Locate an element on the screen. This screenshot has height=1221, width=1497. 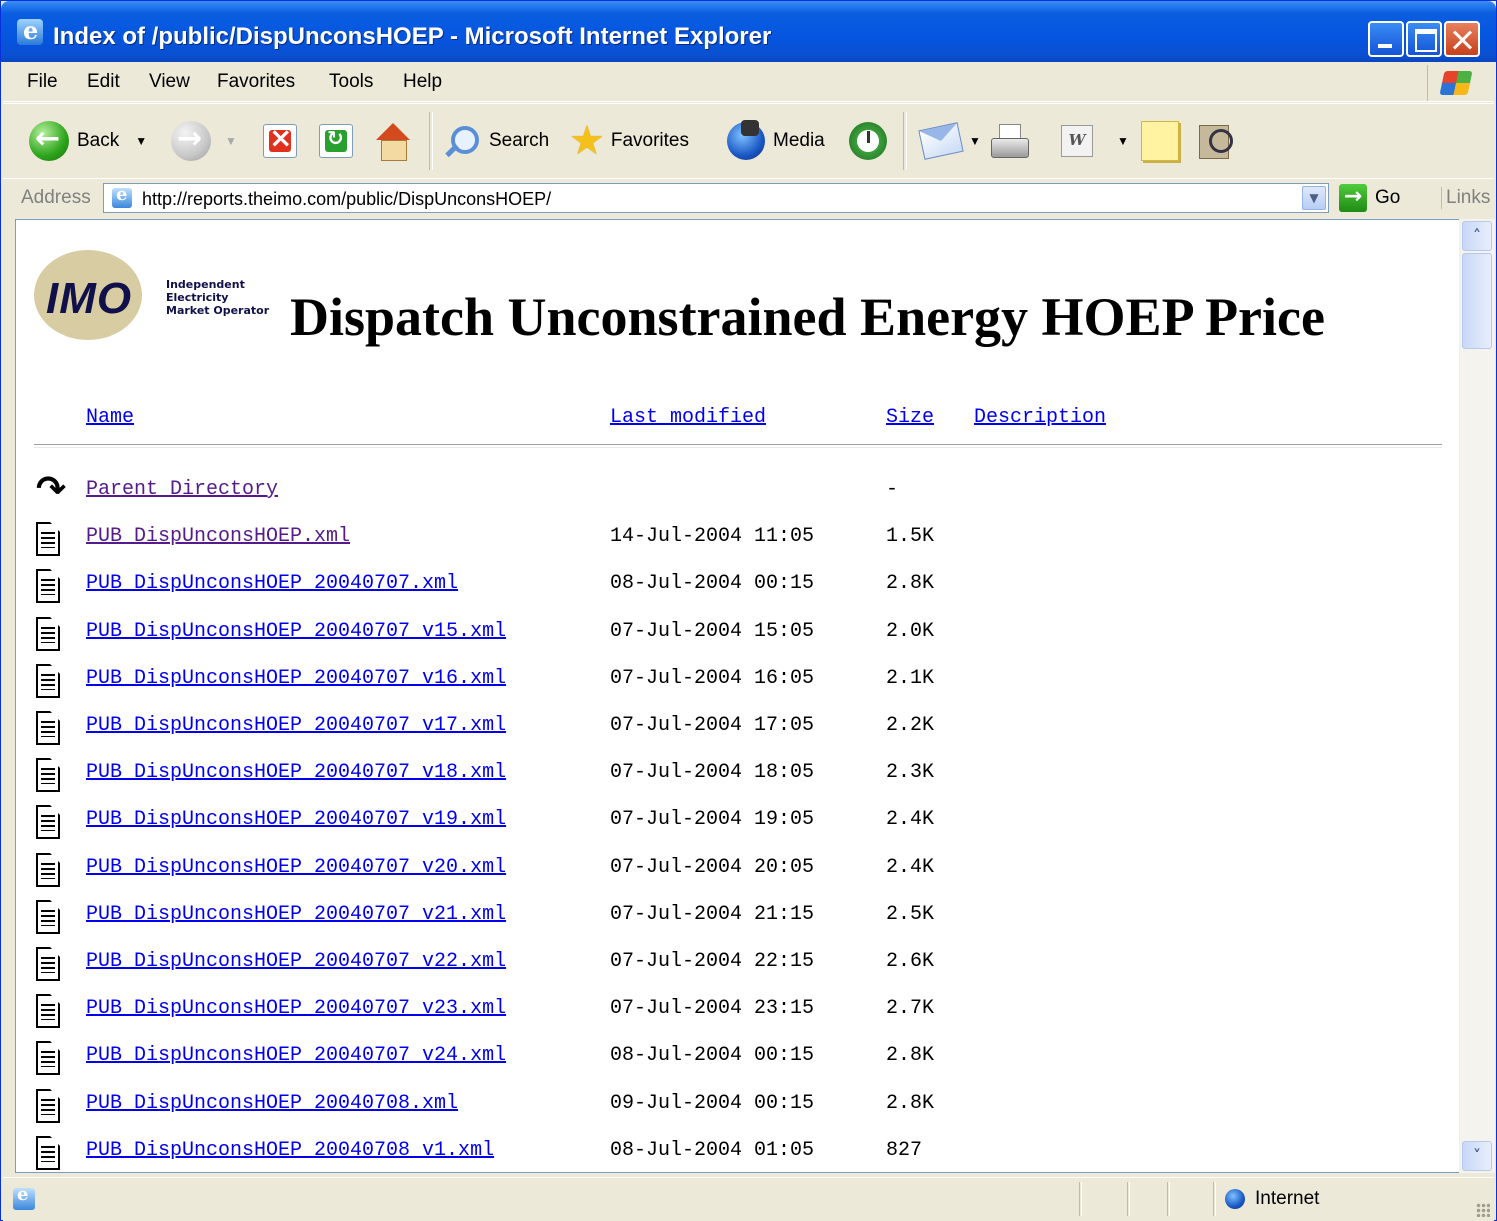
file-link: PUB_DispUnconsHOEP_20040707_v18.xml is located at coordinates (296, 772).